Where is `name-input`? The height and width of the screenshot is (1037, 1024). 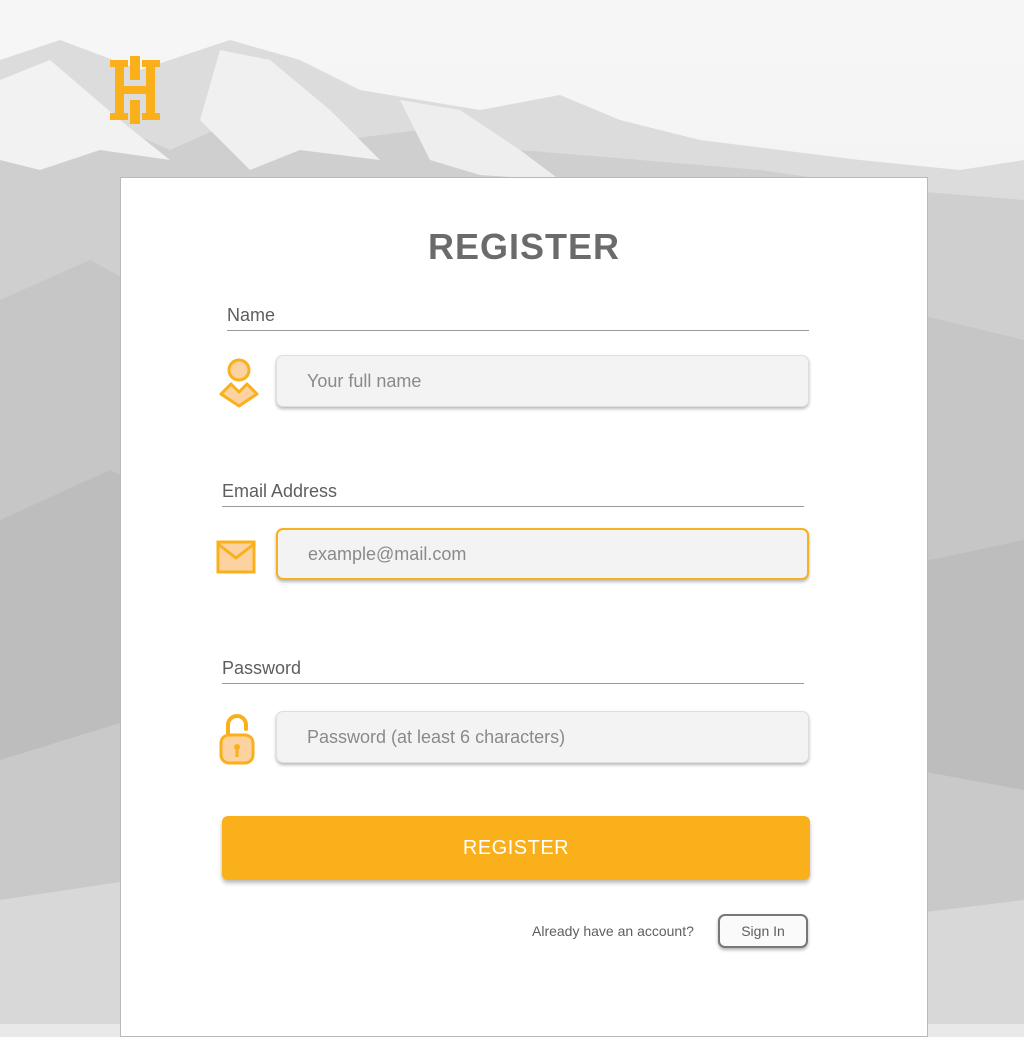
name-input is located at coordinates (542, 381).